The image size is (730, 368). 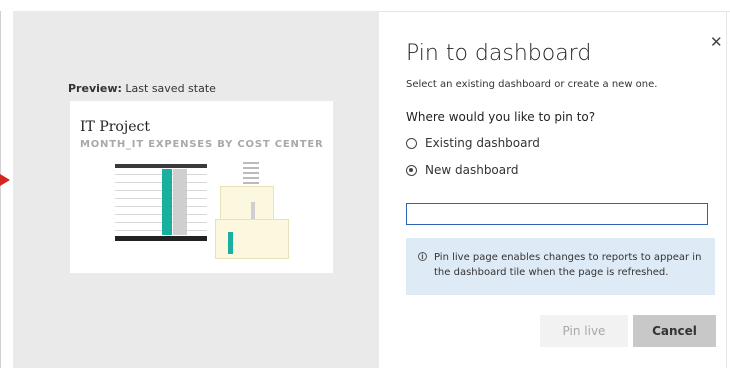 I want to click on thumbnail-bar, so click(x=230, y=243).